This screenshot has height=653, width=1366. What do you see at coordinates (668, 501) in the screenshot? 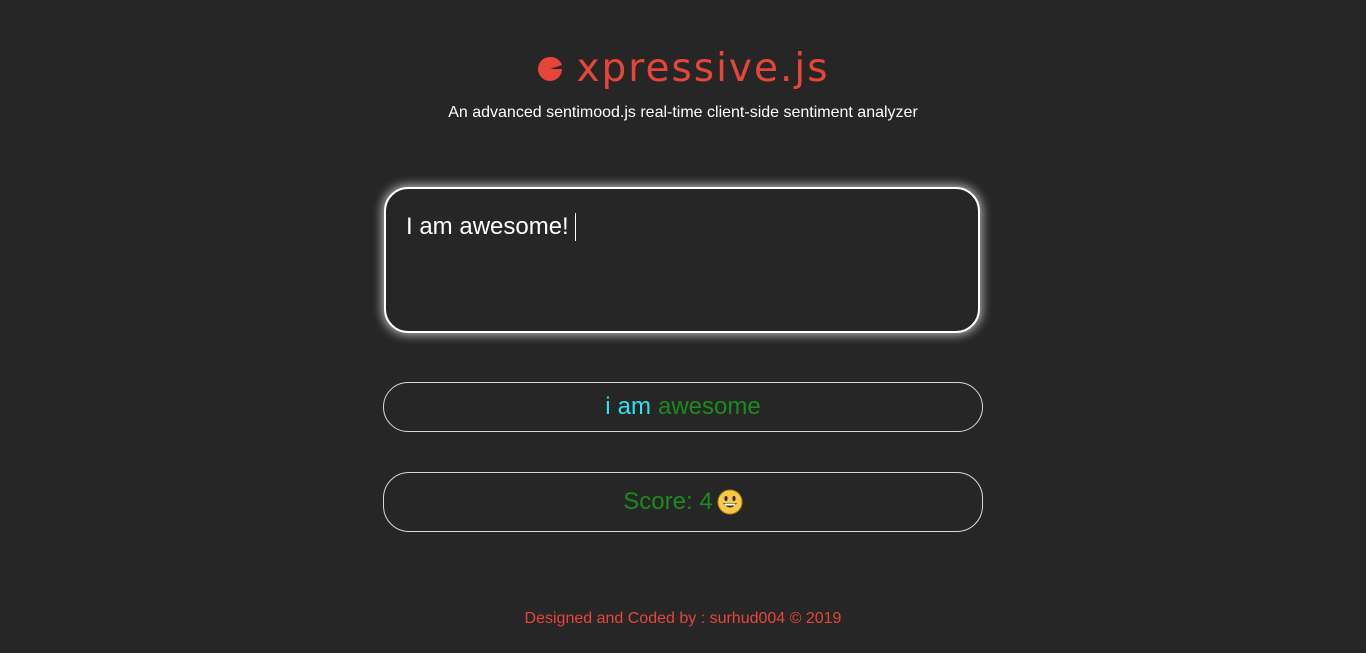
I see `score-label: Score: 4` at bounding box center [668, 501].